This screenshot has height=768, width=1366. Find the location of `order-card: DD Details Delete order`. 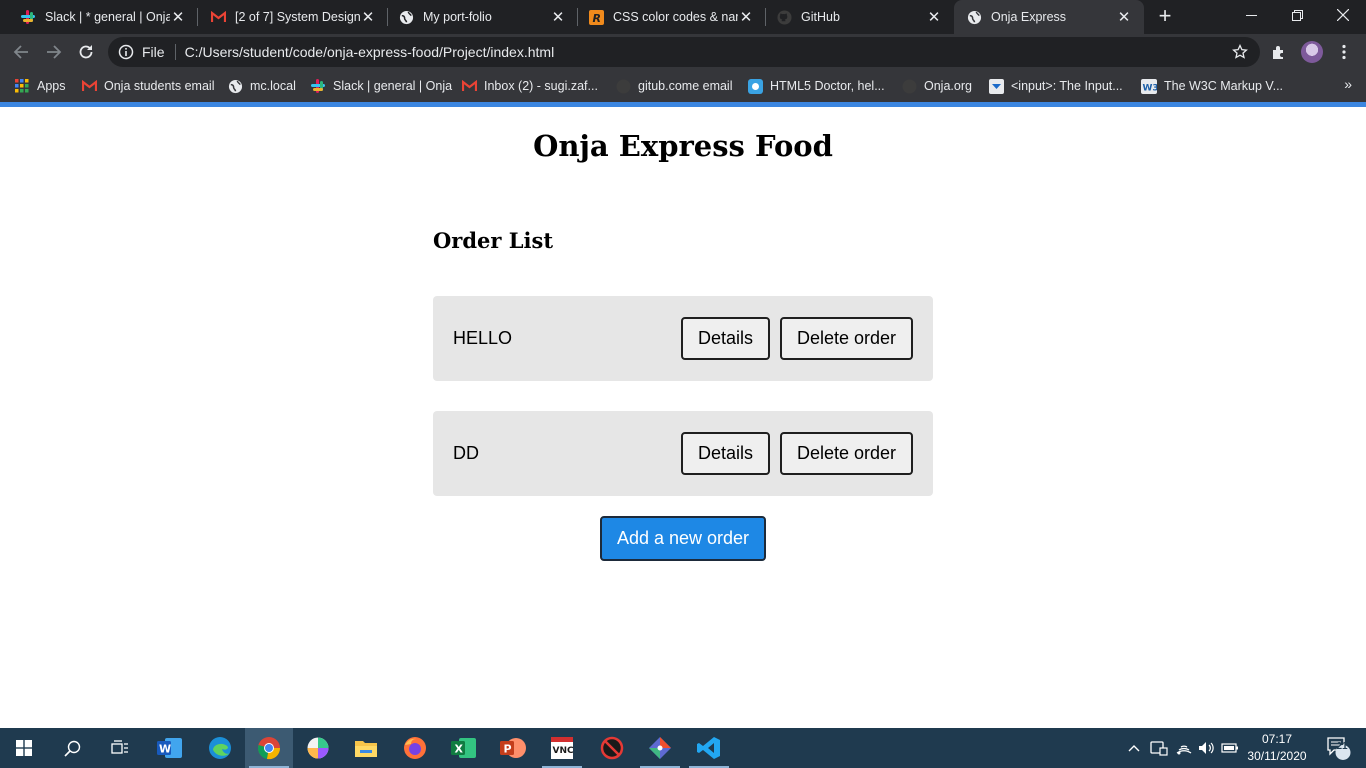

order-card: DD Details Delete order is located at coordinates (683, 453).